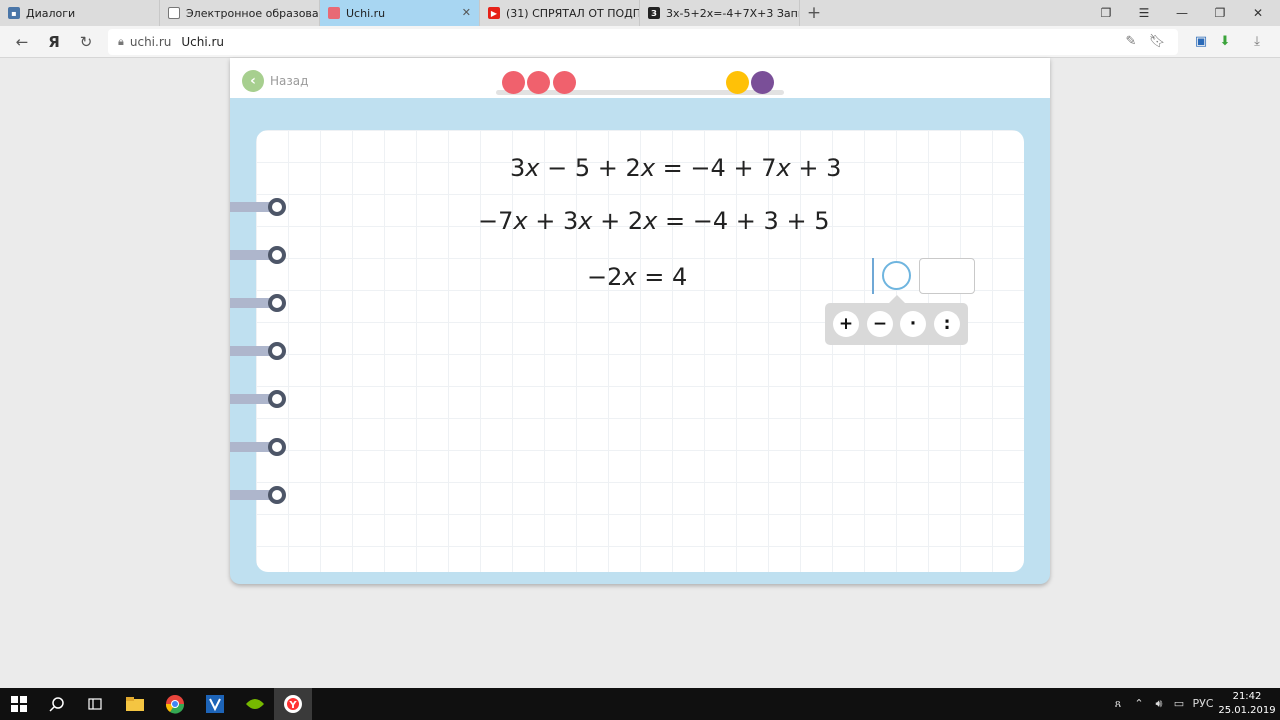 The image size is (1280, 720). What do you see at coordinates (1247, 696) in the screenshot?
I see `clock-time: 21:42` at bounding box center [1247, 696].